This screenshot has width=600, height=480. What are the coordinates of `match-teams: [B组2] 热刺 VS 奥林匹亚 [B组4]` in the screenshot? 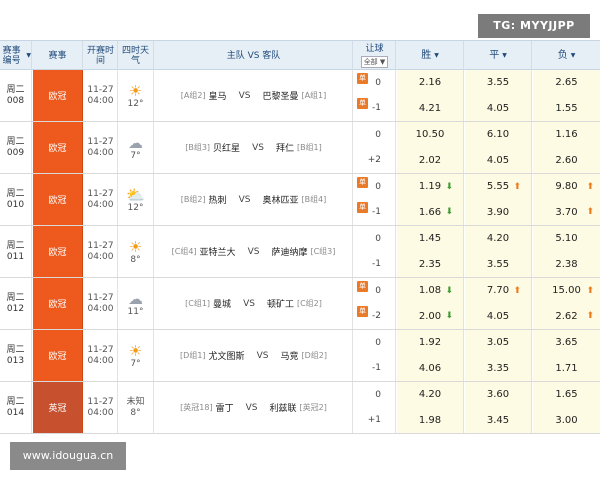 It's located at (254, 199).